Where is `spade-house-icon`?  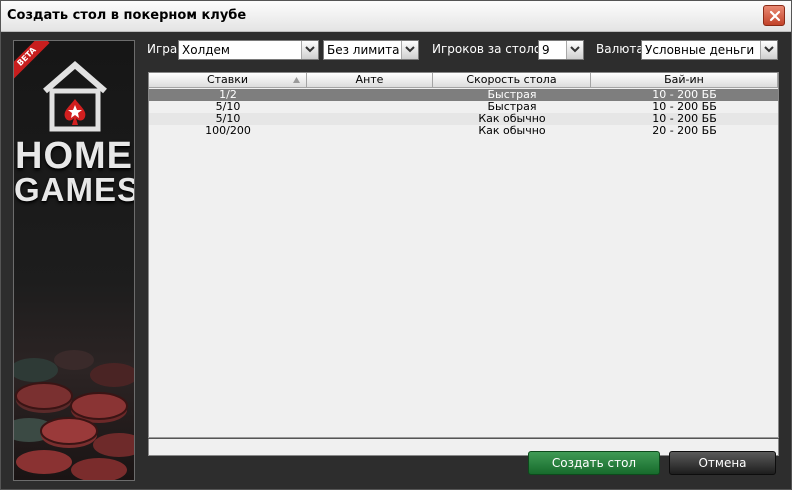
spade-house-icon is located at coordinates (75, 96).